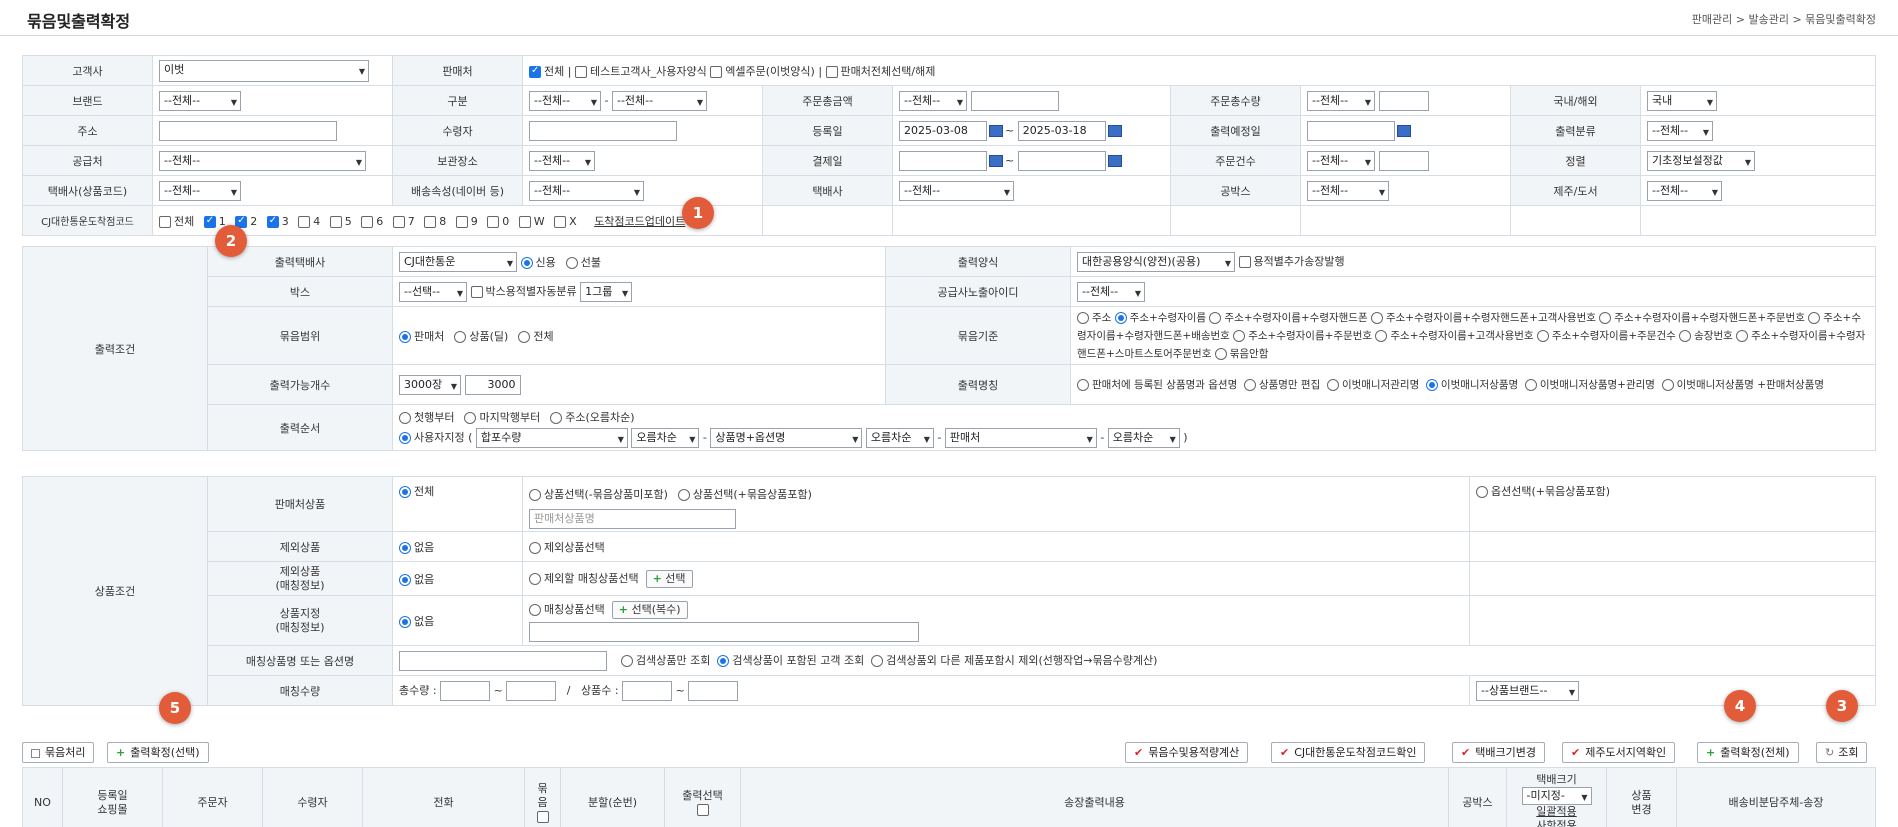  Describe the element at coordinates (1061, 130) in the screenshot. I see `reg-date-to: 2025-03-18` at that location.